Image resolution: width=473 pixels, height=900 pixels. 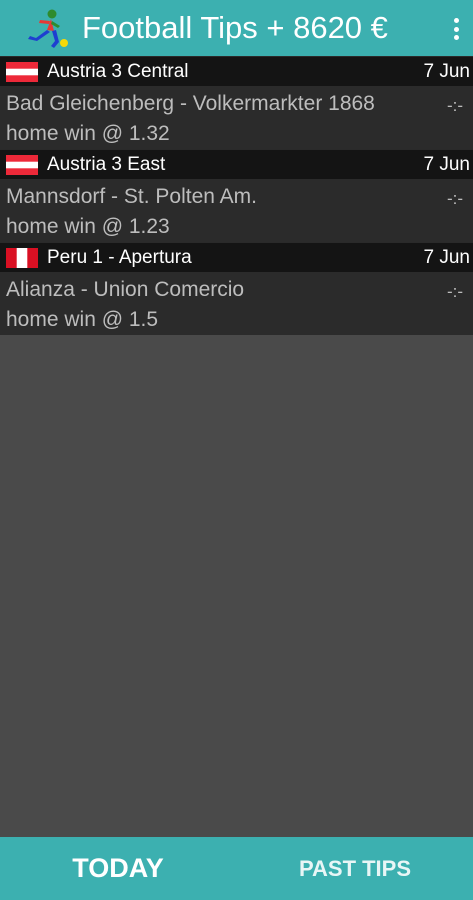 I want to click on league-header: Austria 3 East 7 Jun, so click(x=236, y=164).